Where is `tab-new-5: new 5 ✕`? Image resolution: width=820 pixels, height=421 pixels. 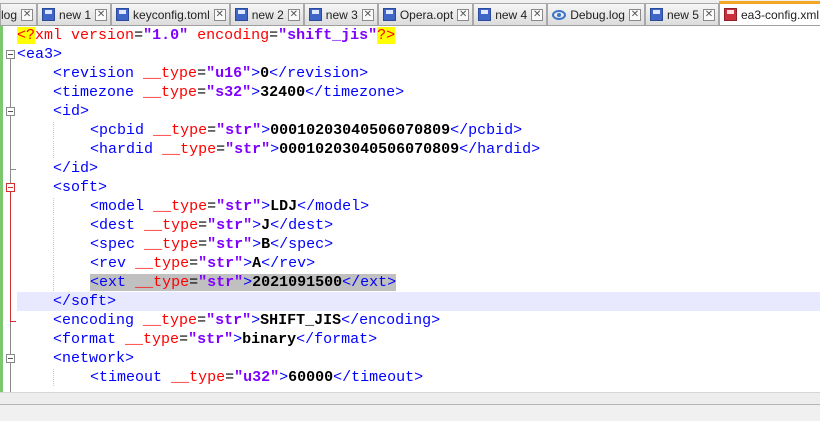
tab-new-5: new 5 ✕ is located at coordinates (681, 14).